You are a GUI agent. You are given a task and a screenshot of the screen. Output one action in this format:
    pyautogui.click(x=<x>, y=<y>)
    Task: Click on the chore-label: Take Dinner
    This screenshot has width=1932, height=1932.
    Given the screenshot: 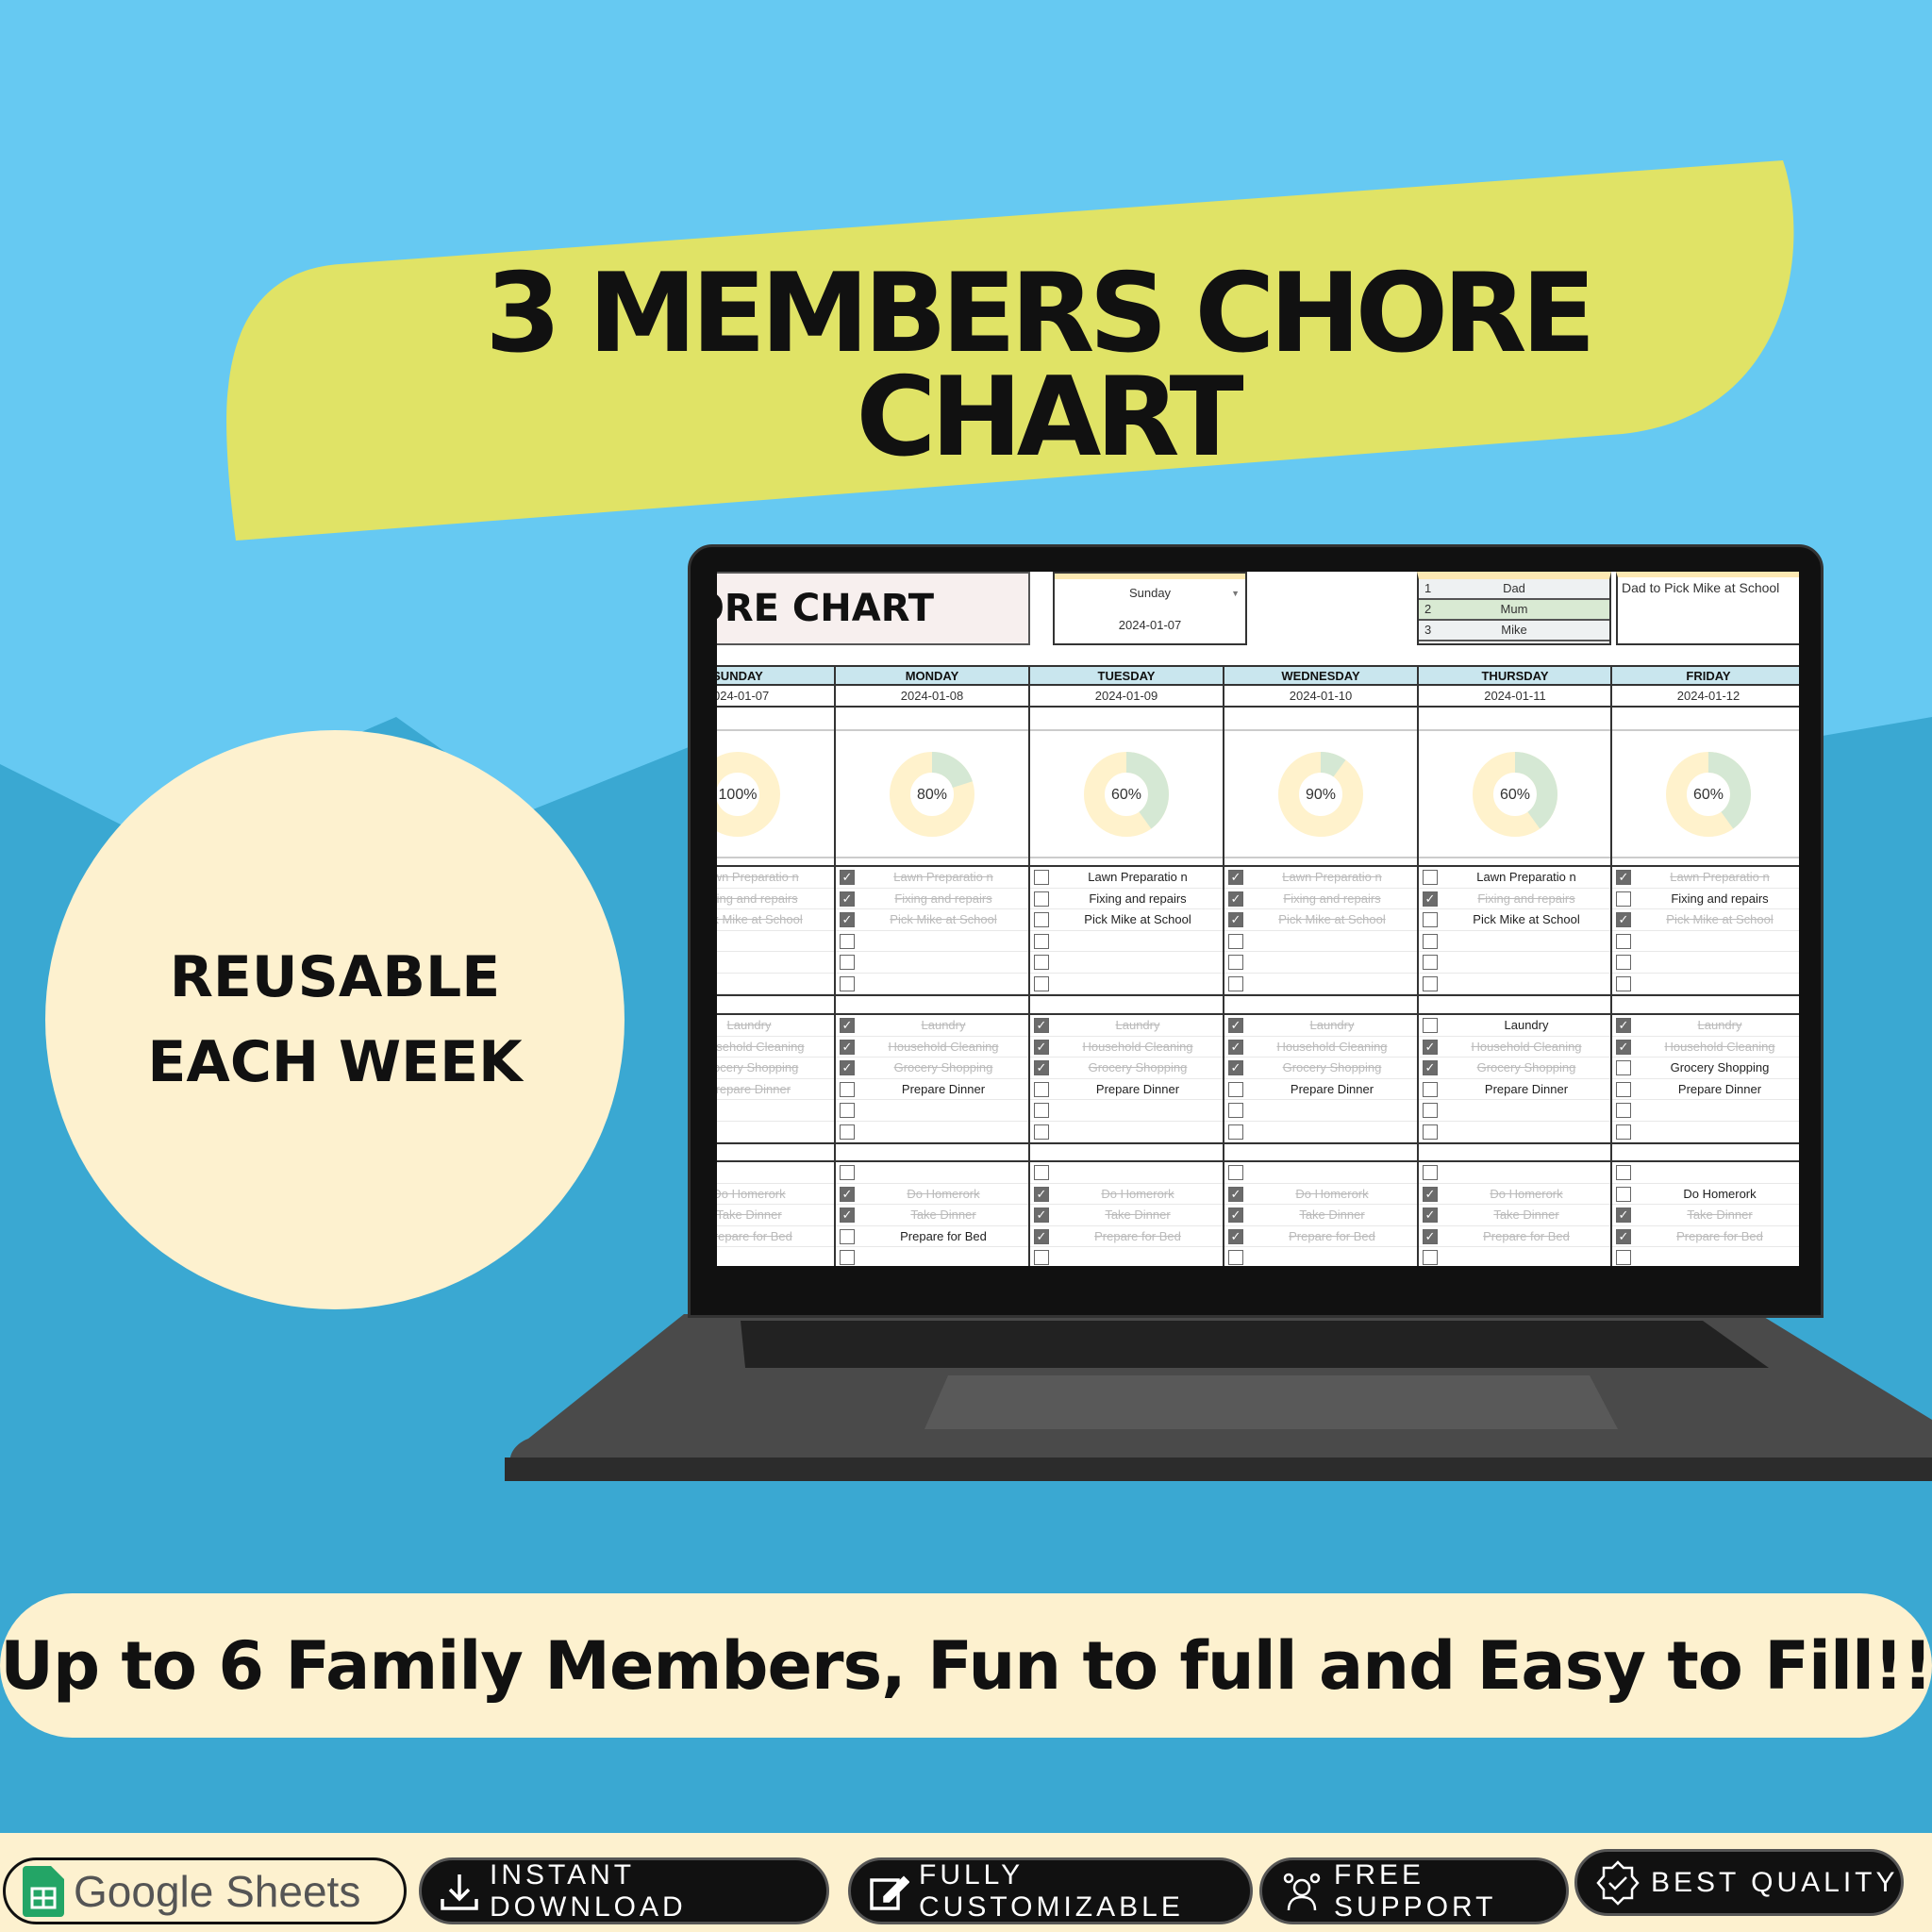 What is the action you would take?
    pyautogui.click(x=750, y=1215)
    